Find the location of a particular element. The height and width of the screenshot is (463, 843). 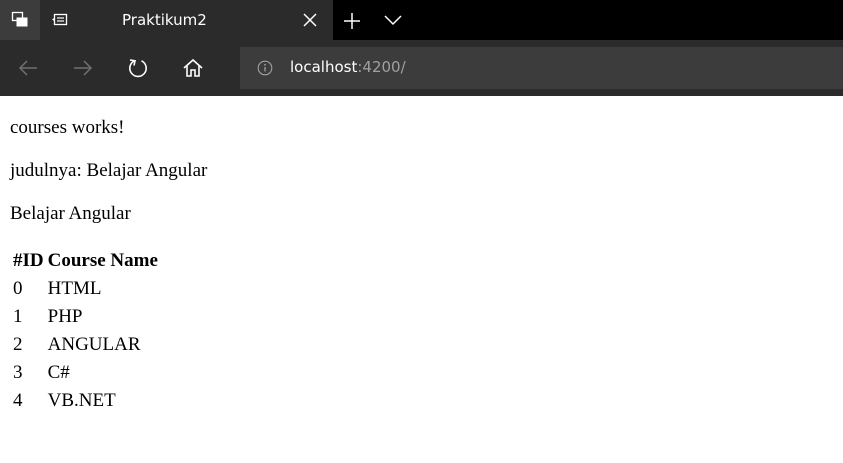

tab-actions-button is located at coordinates (20, 20).